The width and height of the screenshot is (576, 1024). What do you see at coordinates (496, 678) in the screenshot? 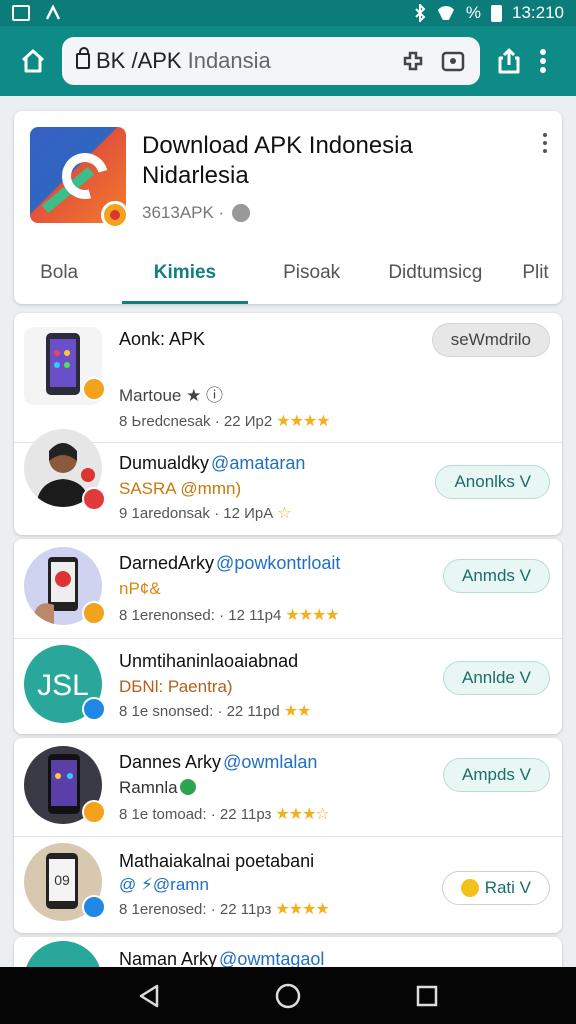
I see `install-button: Annlde V` at bounding box center [496, 678].